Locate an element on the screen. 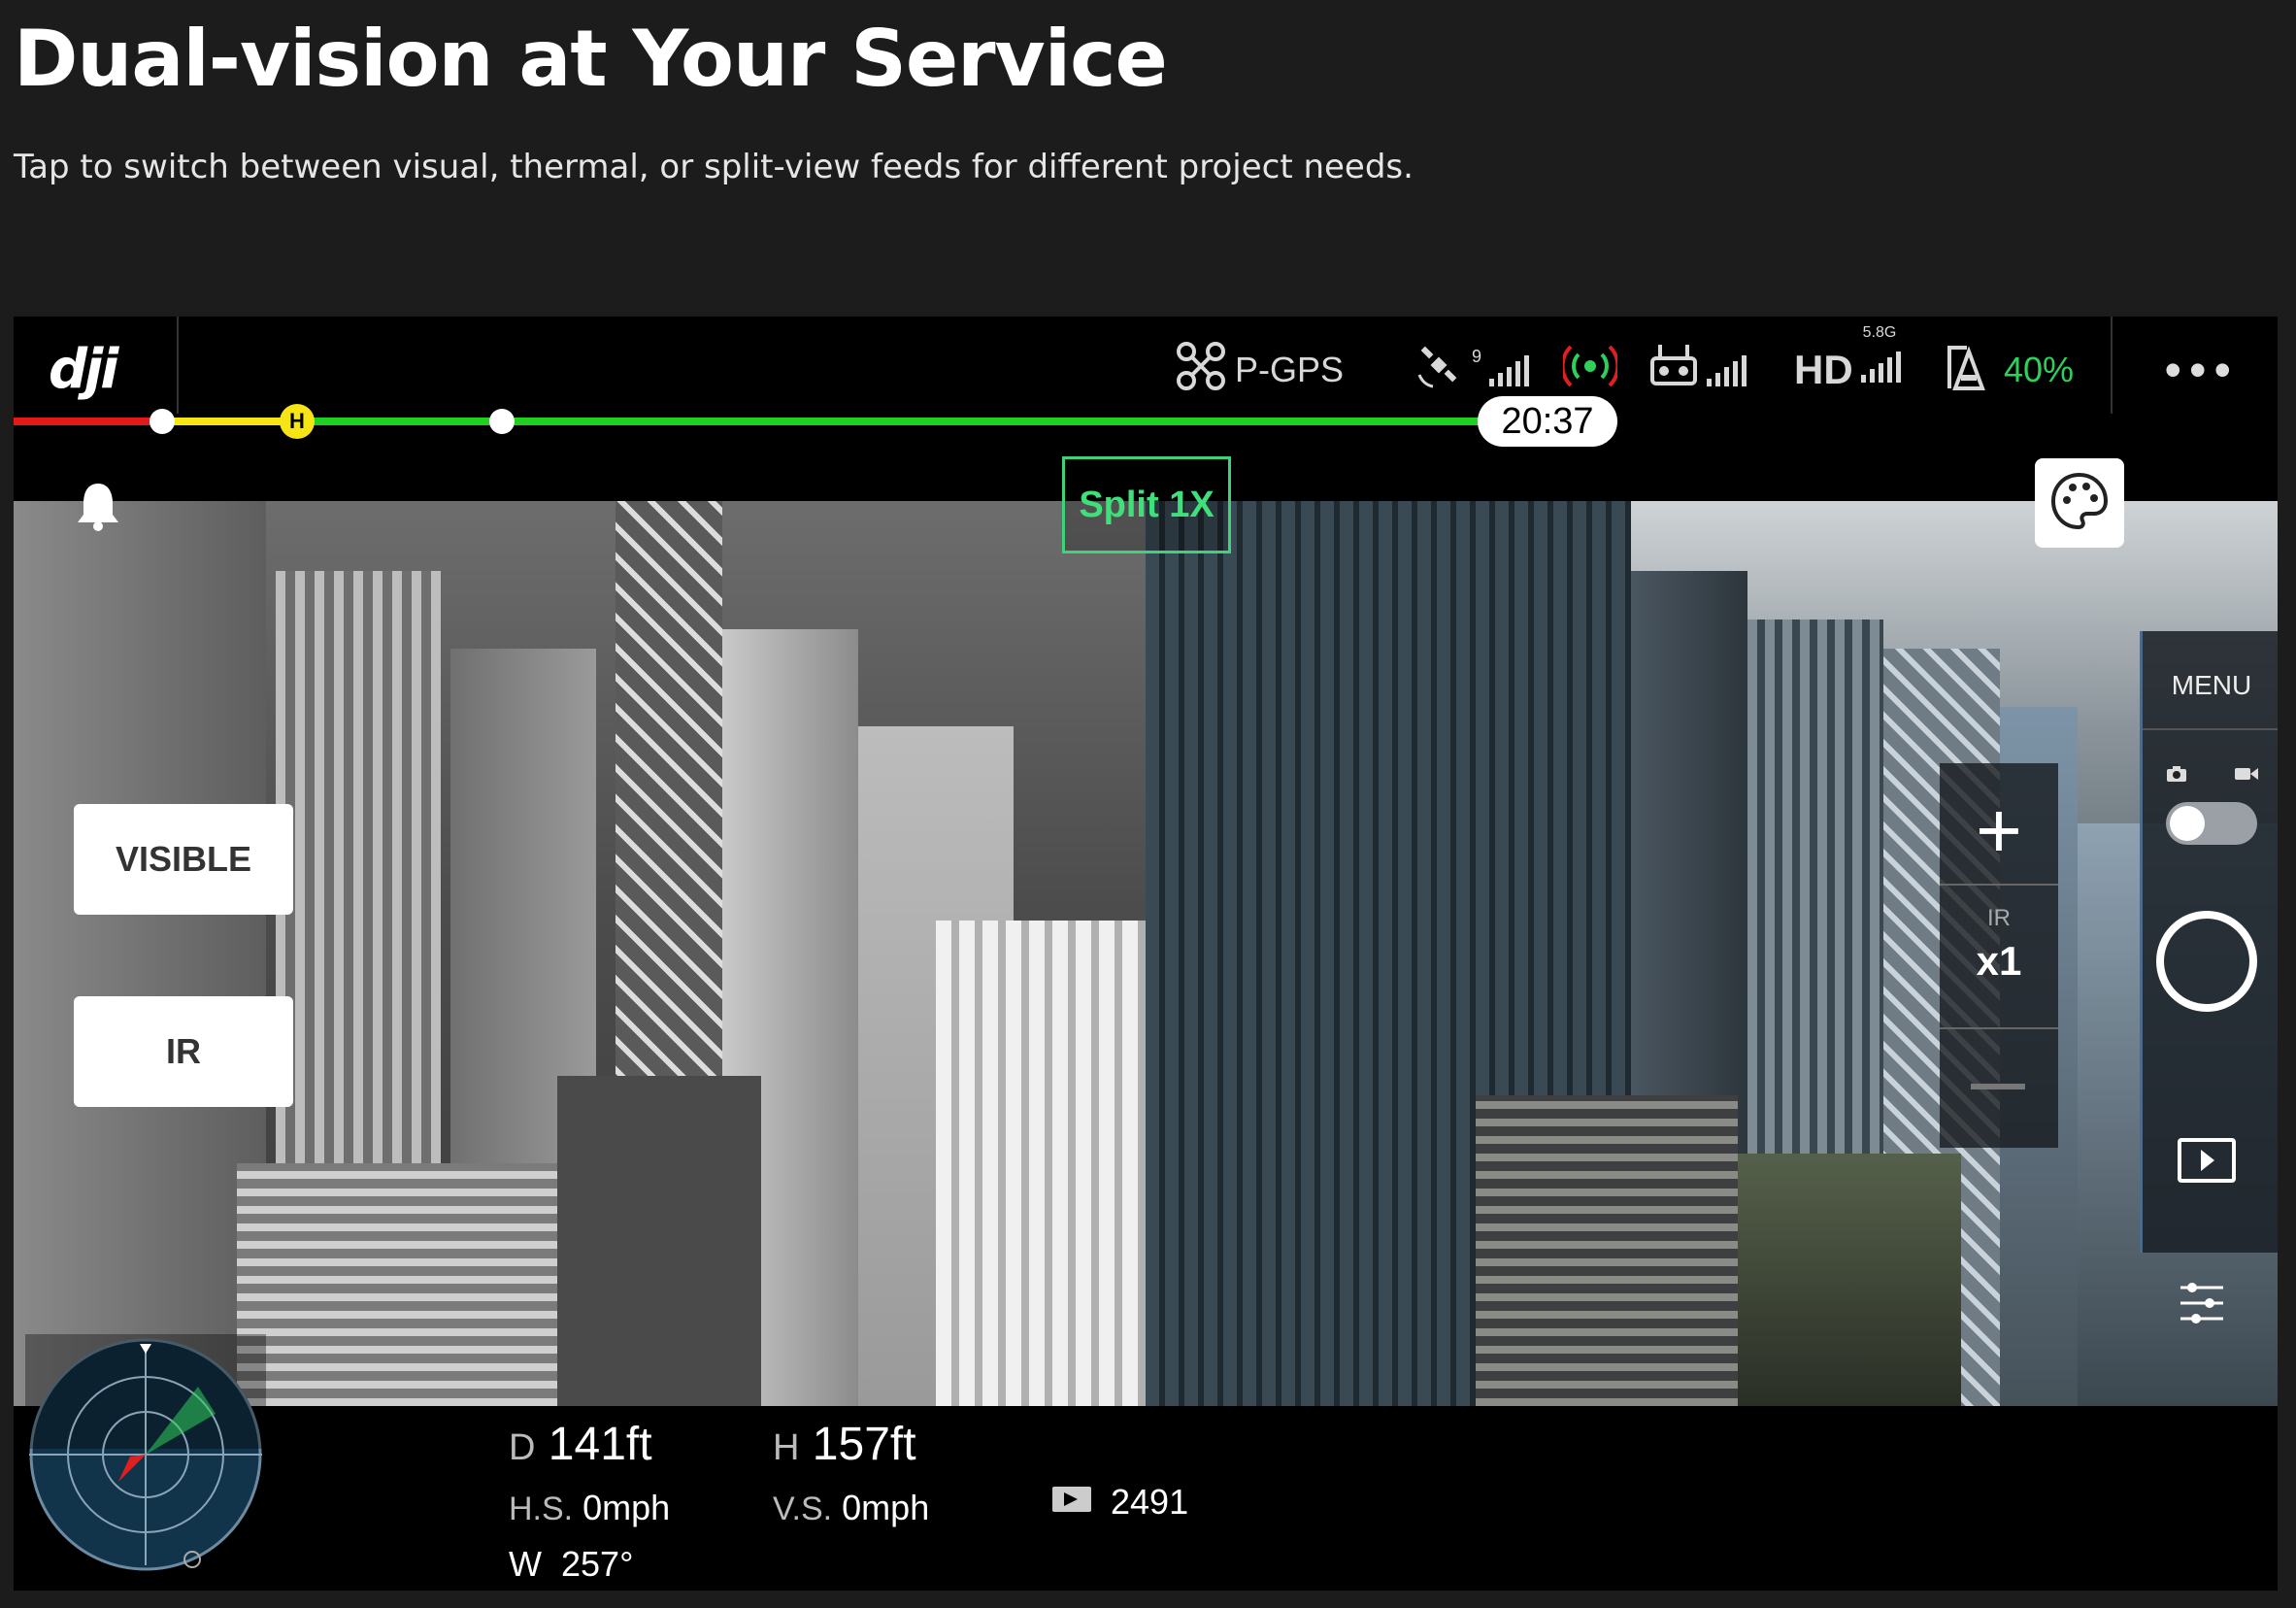 This screenshot has width=2296, height=1608. flight-mode-label: P-GPS is located at coordinates (1290, 369).